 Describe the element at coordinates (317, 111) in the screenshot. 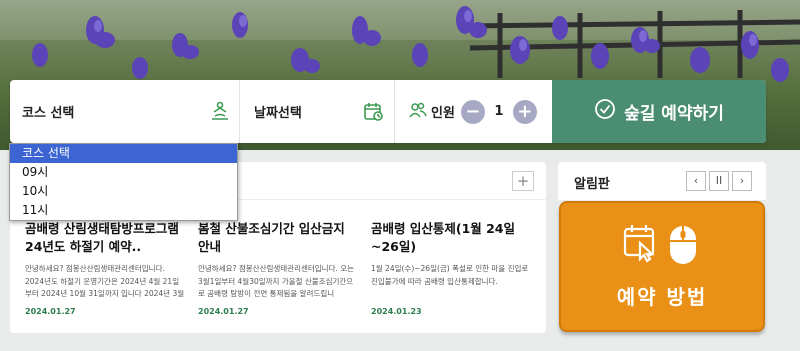

I see `date-select: 날짜선택` at that location.